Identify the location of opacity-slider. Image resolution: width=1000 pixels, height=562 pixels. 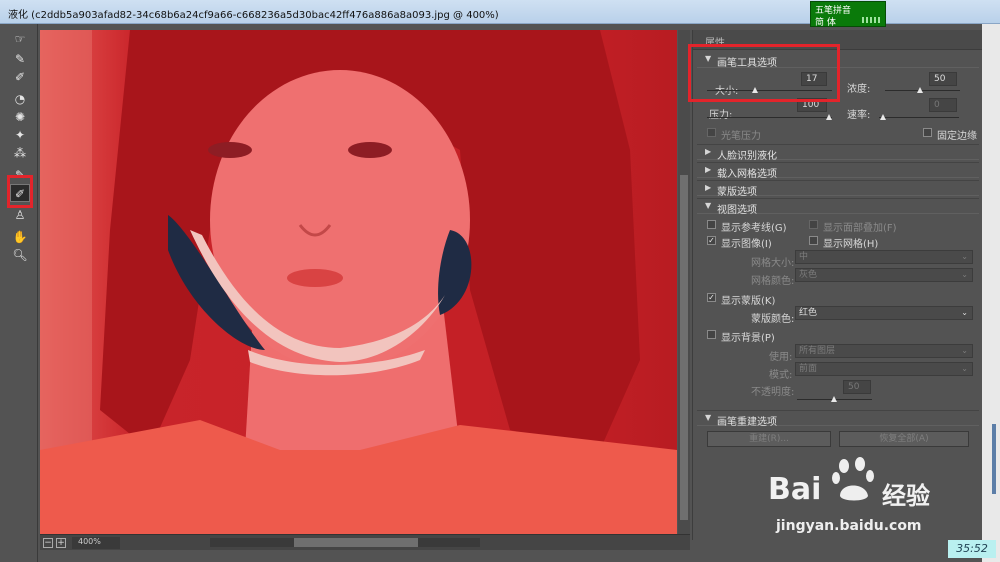
(834, 400).